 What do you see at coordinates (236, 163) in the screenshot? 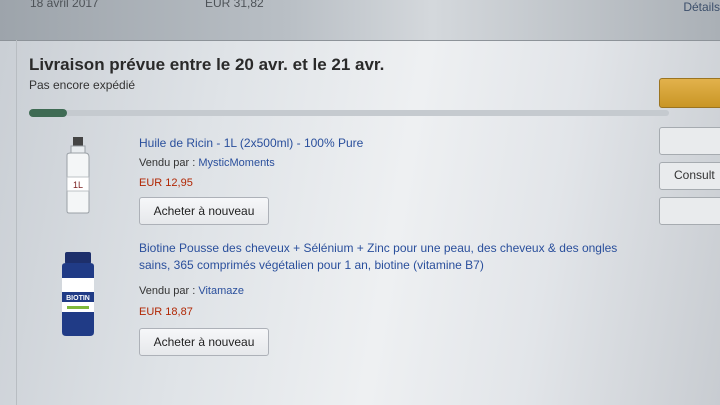
I see `seller-link: MysticMoments` at bounding box center [236, 163].